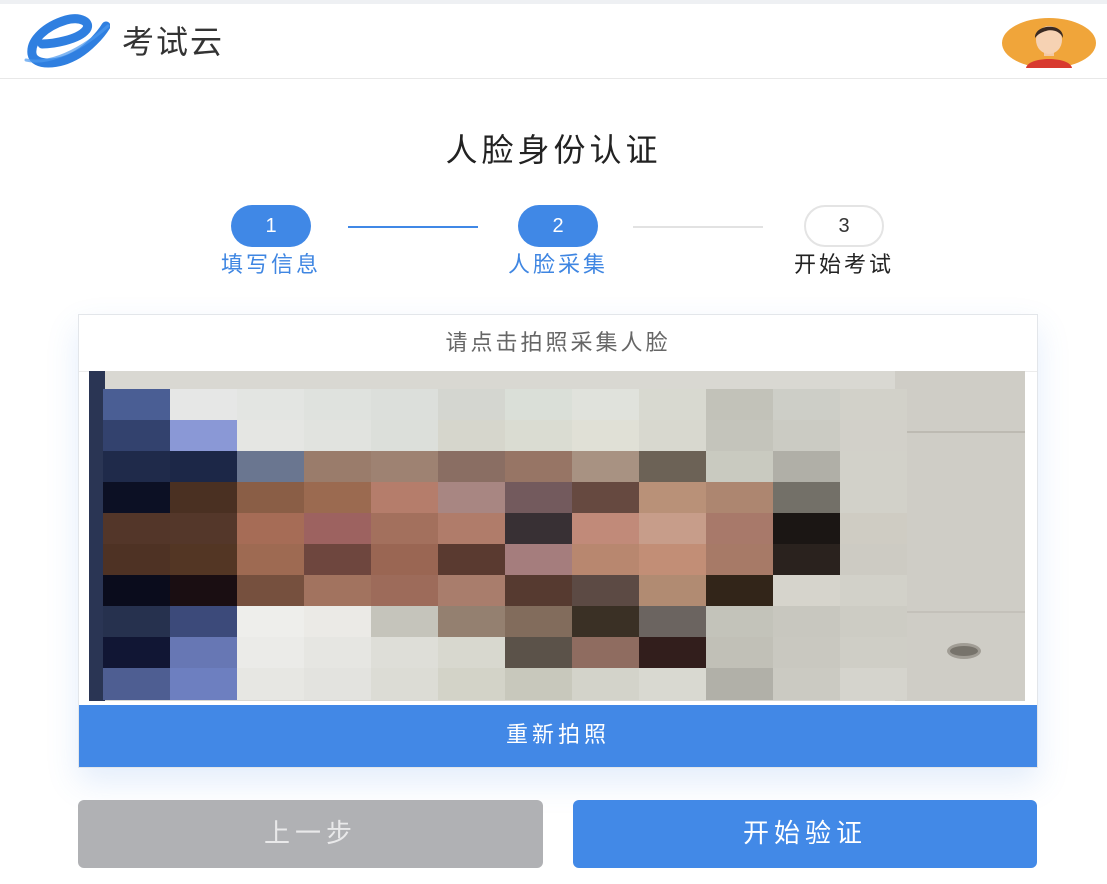  Describe the element at coordinates (66, 41) in the screenshot. I see `logo-e-icon` at that location.